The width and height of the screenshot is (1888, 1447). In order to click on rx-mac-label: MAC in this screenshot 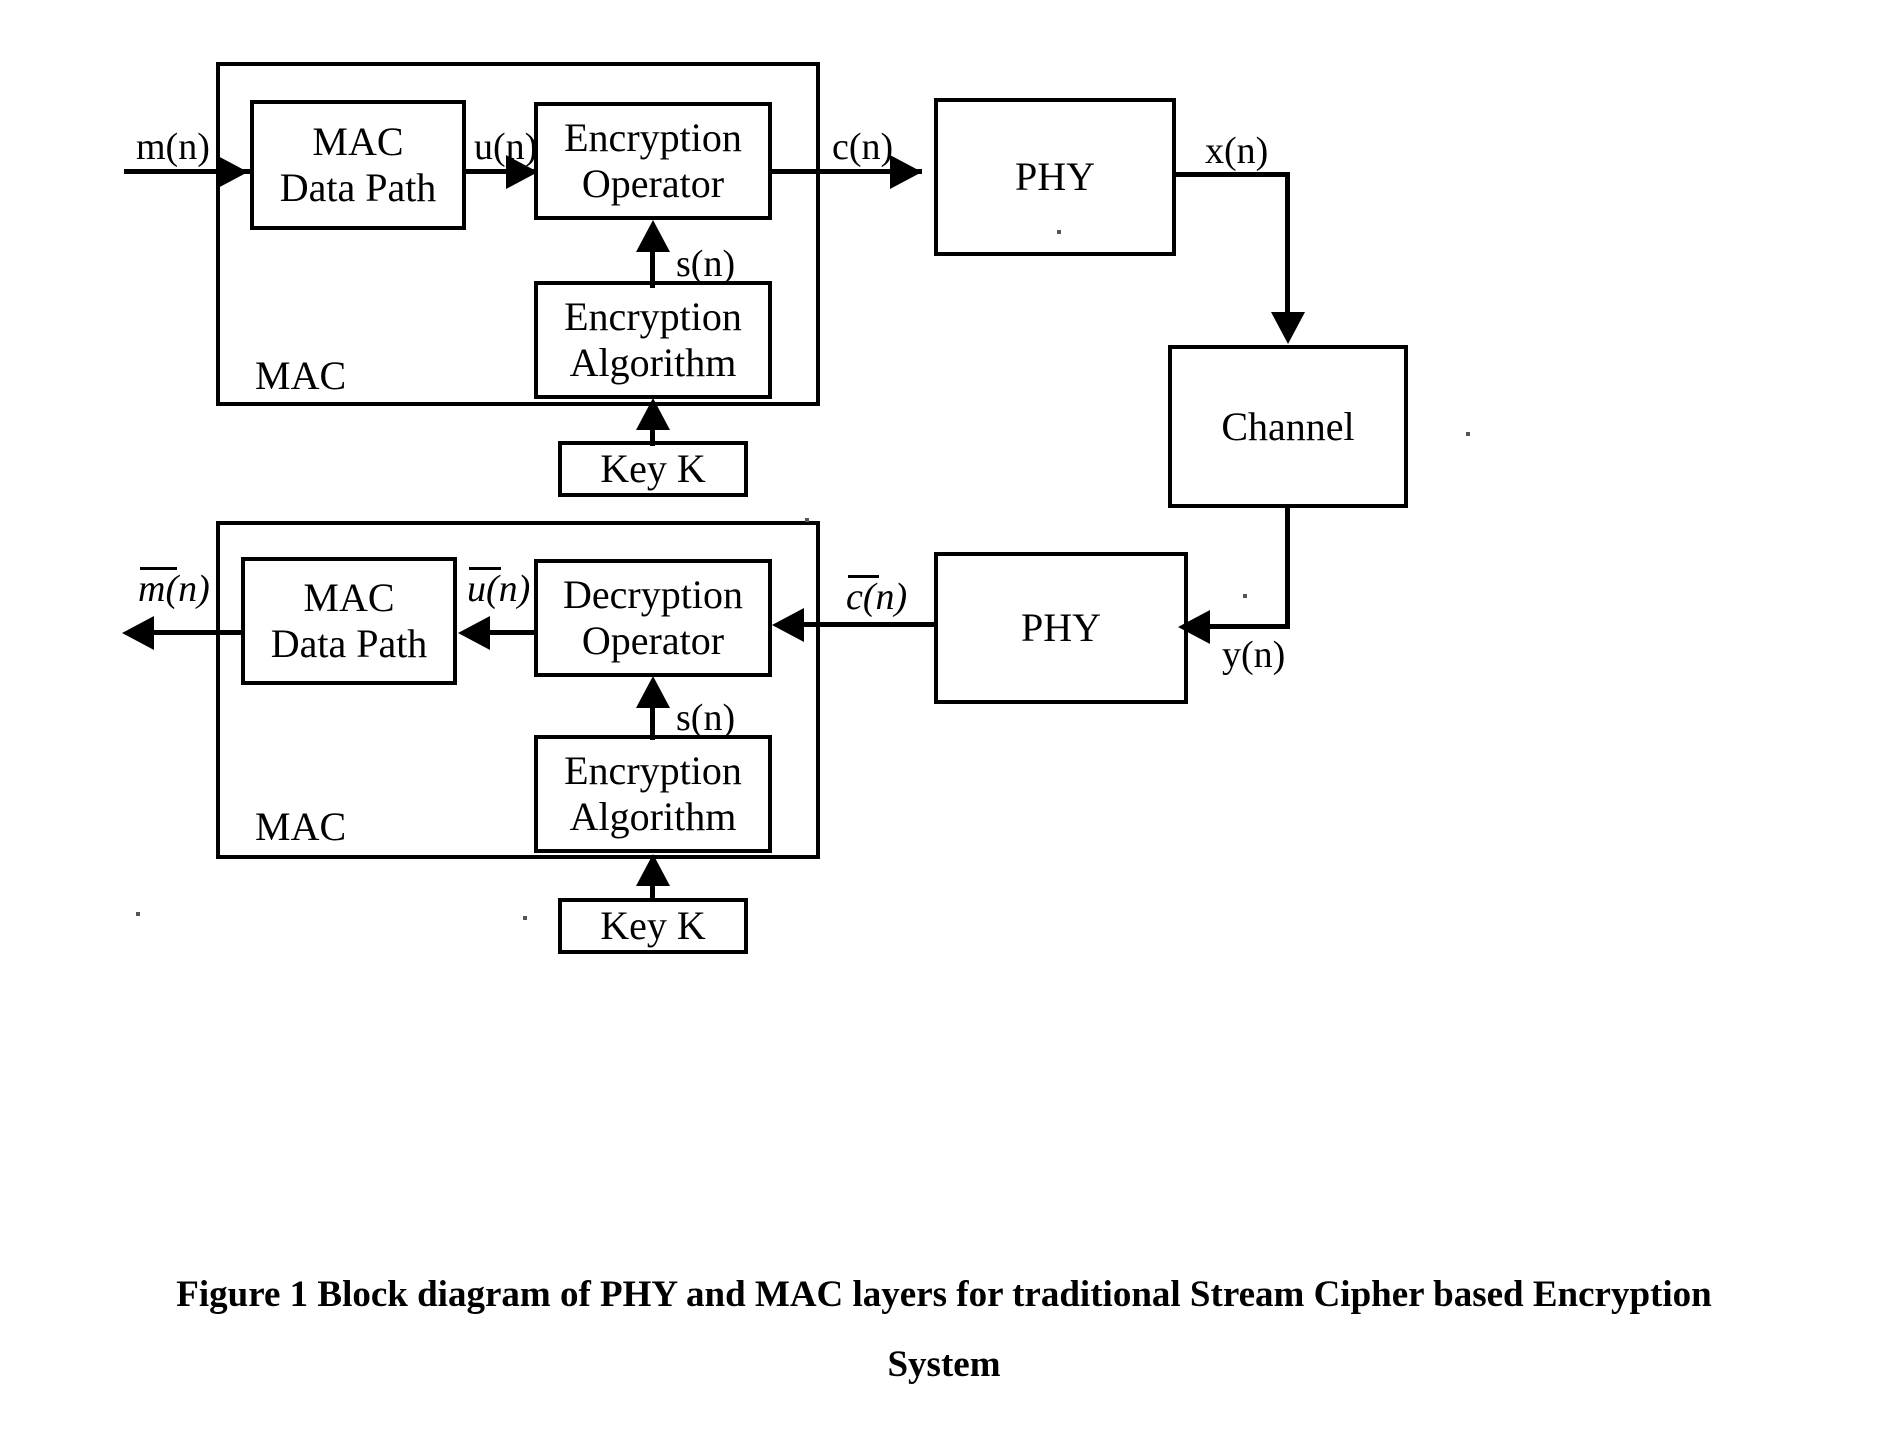, I will do `click(301, 826)`.